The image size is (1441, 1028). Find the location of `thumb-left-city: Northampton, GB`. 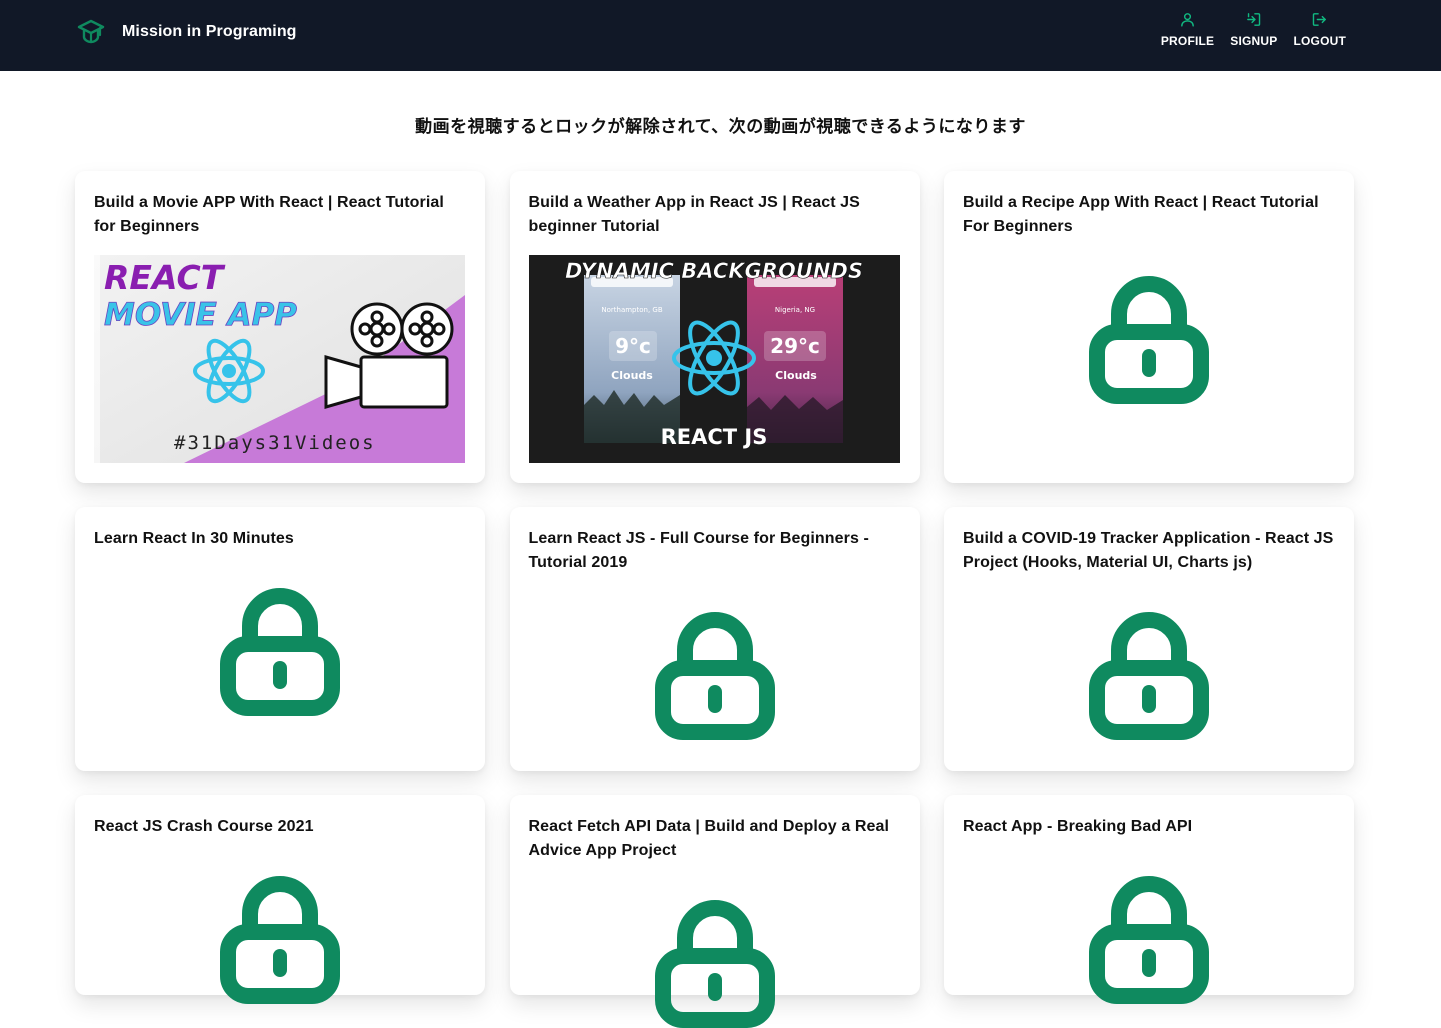

thumb-left-city: Northampton, GB is located at coordinates (631, 310).